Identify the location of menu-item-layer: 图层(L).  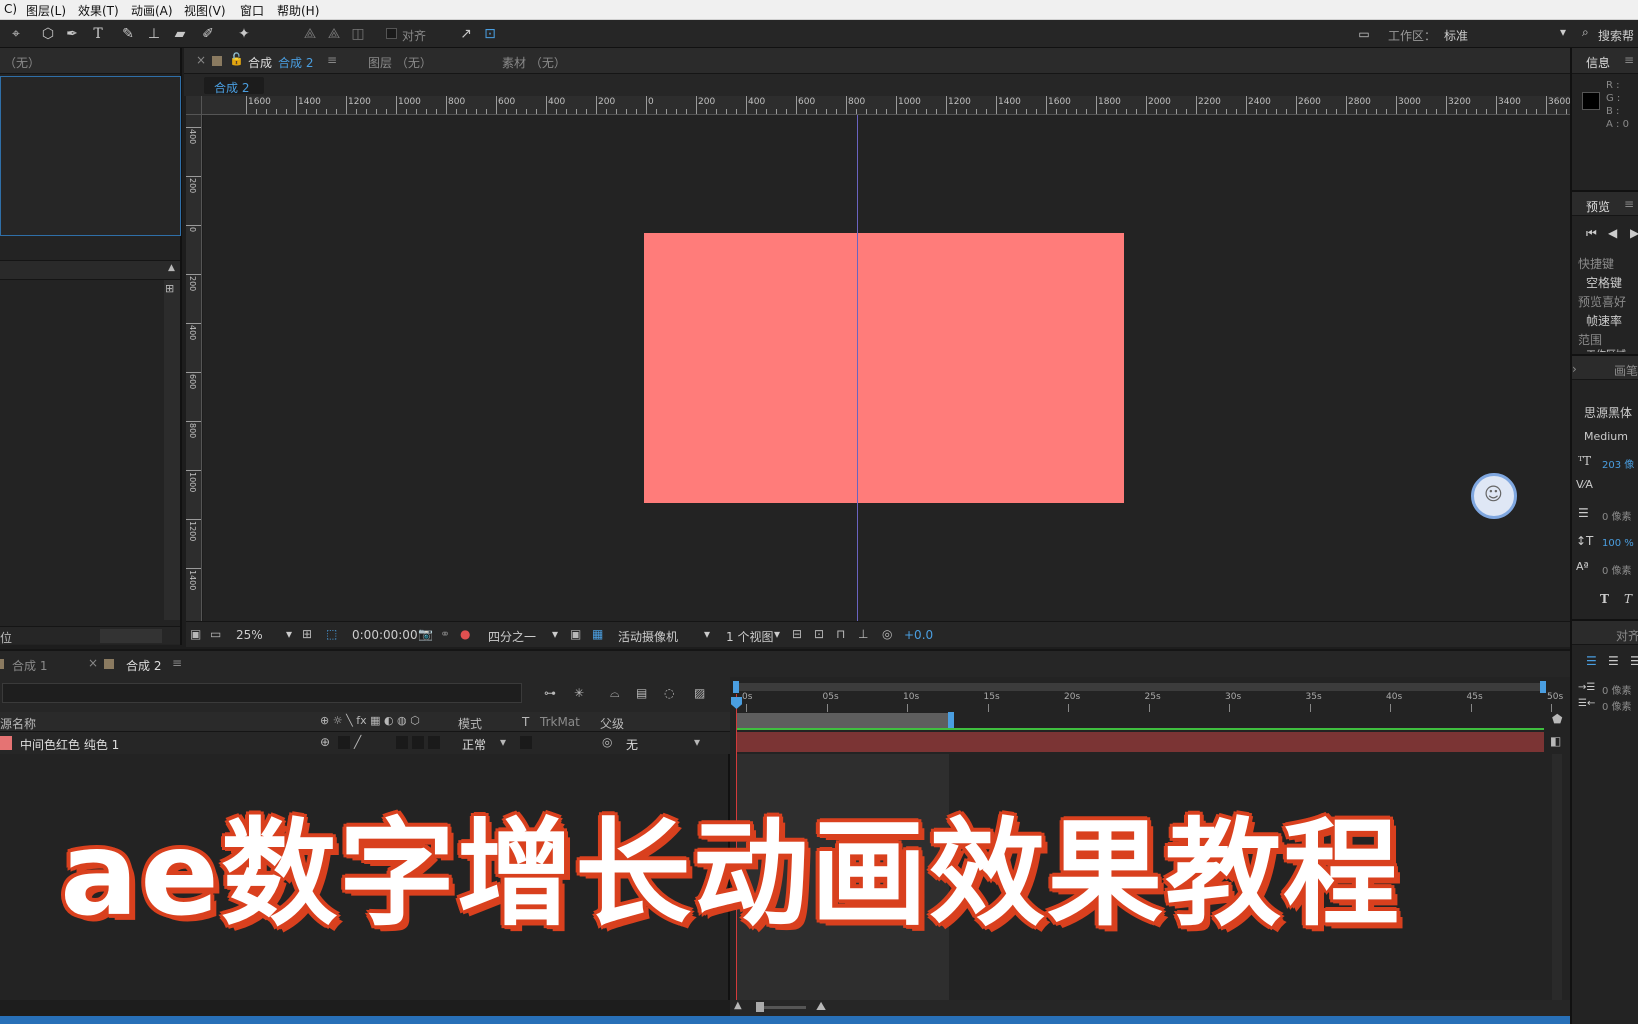
(46, 10).